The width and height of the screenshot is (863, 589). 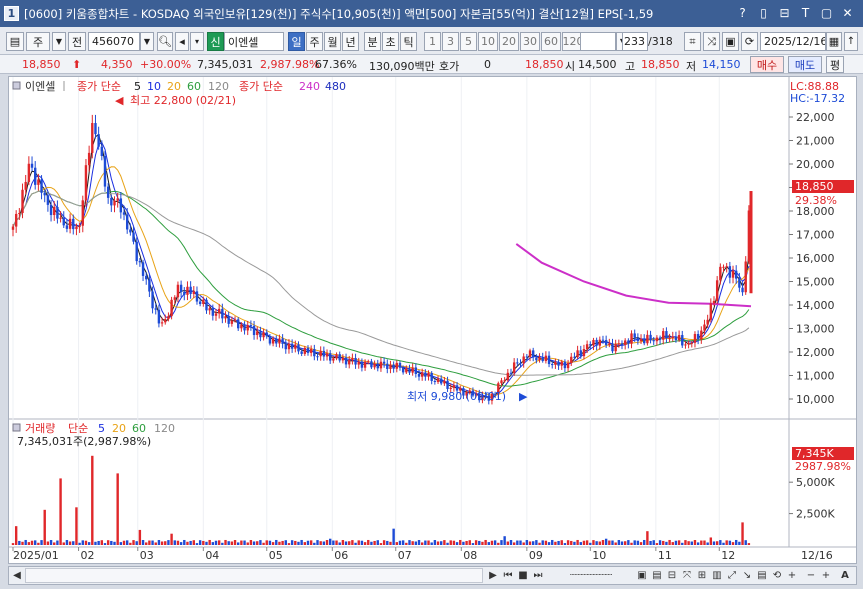 I want to click on compare-icon: ▥, so click(x=717, y=575).